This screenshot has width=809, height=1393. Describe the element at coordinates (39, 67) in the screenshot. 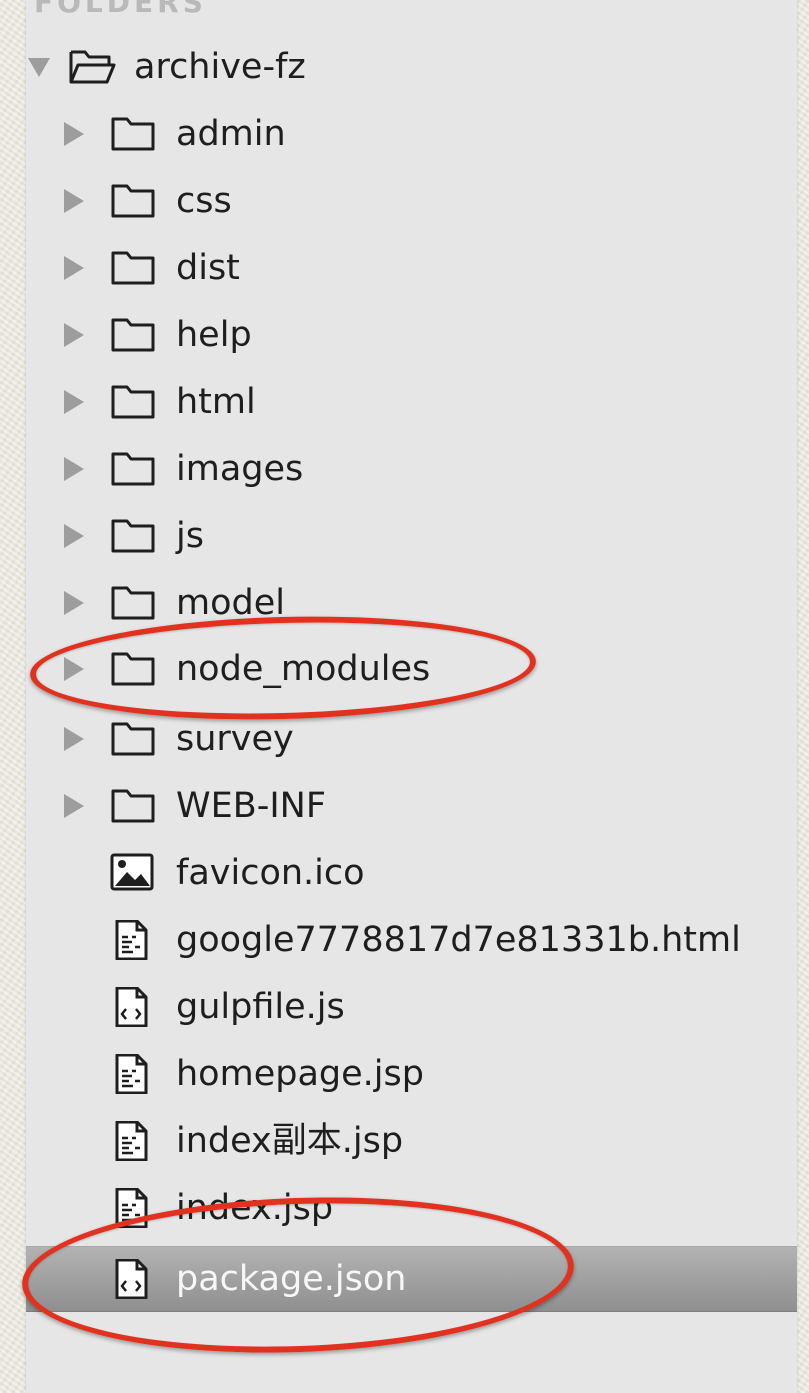

I see `disclosure-expanded-icon` at that location.